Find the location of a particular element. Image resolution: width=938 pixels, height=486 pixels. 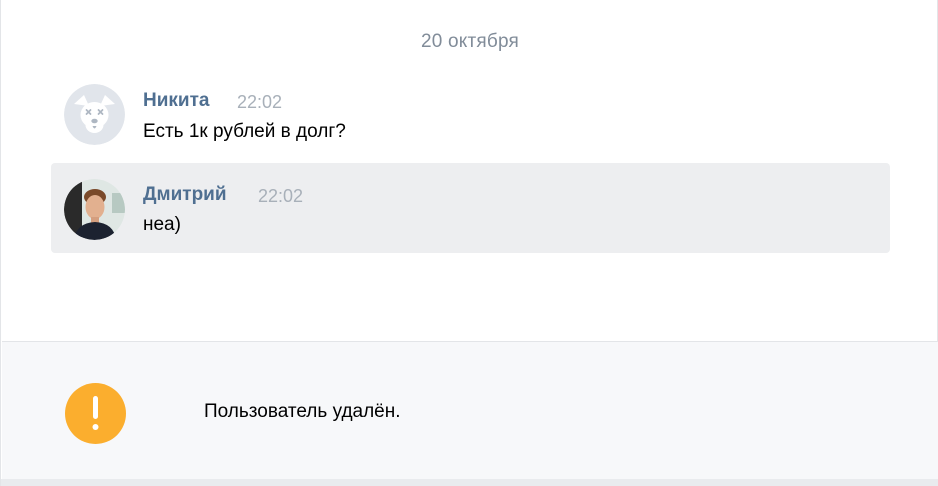

deleted-user-avatar is located at coordinates (94, 114).